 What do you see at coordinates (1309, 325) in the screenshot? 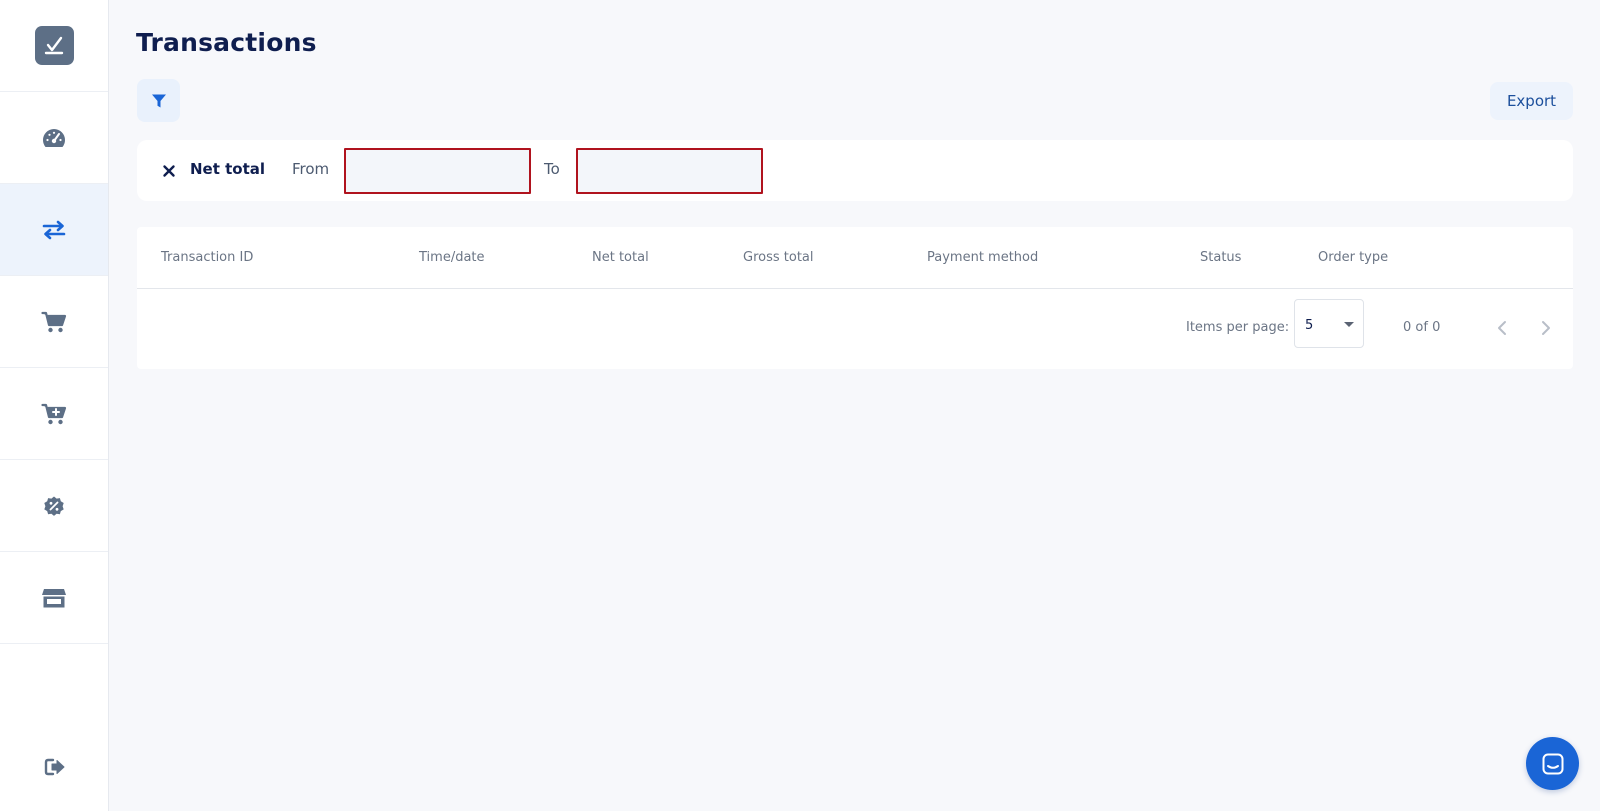
I see `items-per-page-value: 5` at bounding box center [1309, 325].